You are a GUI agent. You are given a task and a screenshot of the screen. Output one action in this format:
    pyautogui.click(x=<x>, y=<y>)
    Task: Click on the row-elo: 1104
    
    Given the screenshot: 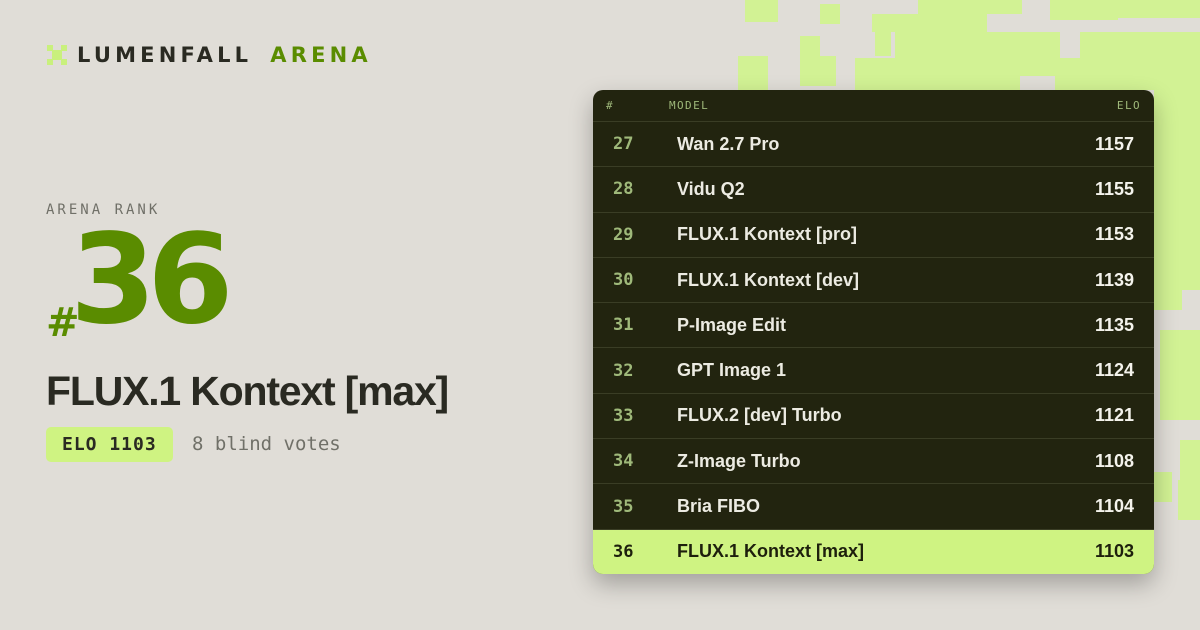 What is the action you would take?
    pyautogui.click(x=1114, y=506)
    